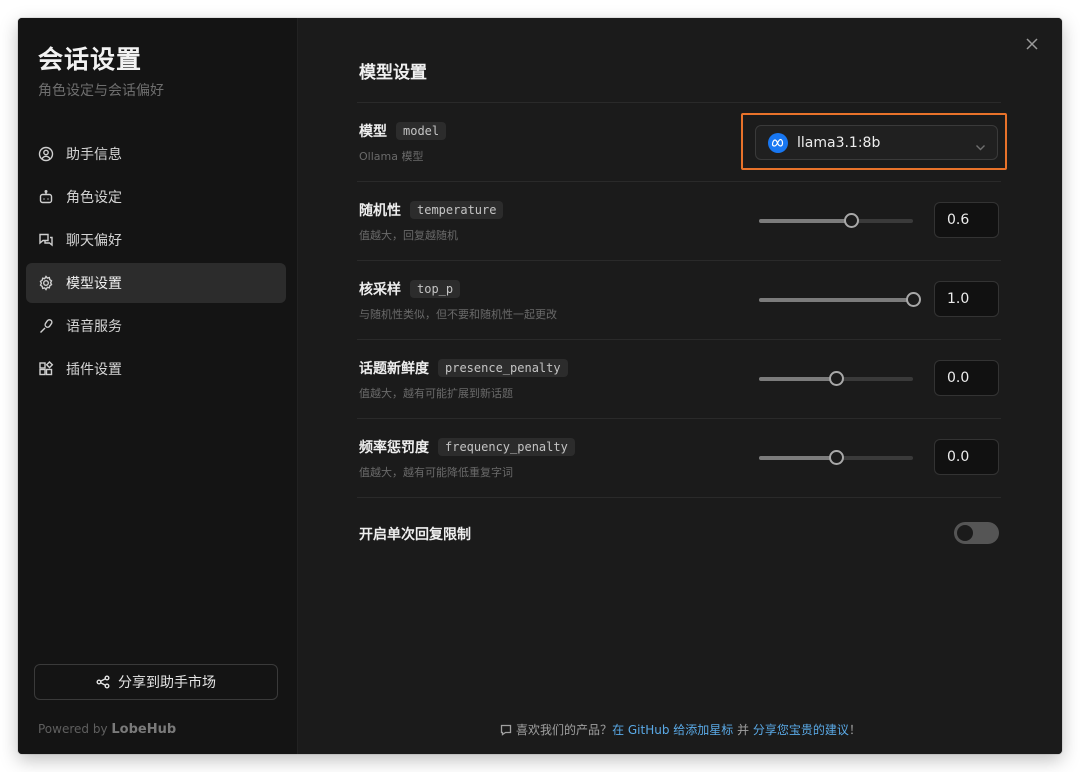  Describe the element at coordinates (966, 457) in the screenshot. I see `frequency-penalty-input: 0.0` at that location.